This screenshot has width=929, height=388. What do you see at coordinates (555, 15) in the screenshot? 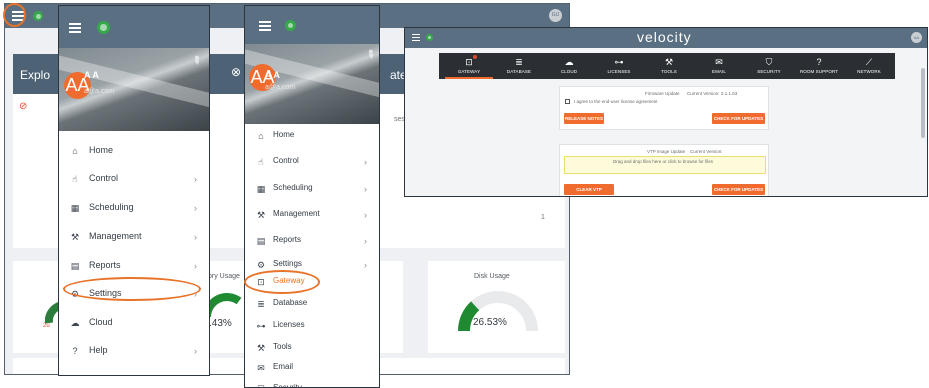
I see `user-avatar: GU` at bounding box center [555, 15].